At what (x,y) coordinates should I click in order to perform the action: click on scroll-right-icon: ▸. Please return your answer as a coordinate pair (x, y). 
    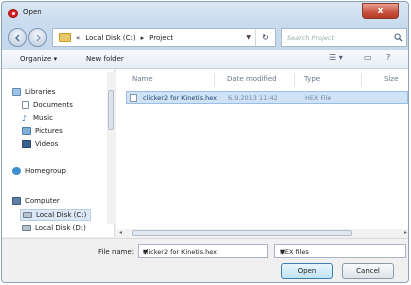
    Looking at the image, I should click on (405, 232).